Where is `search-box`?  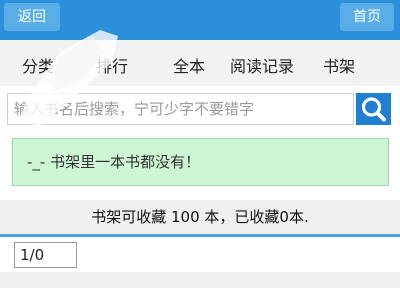
search-box is located at coordinates (180, 109).